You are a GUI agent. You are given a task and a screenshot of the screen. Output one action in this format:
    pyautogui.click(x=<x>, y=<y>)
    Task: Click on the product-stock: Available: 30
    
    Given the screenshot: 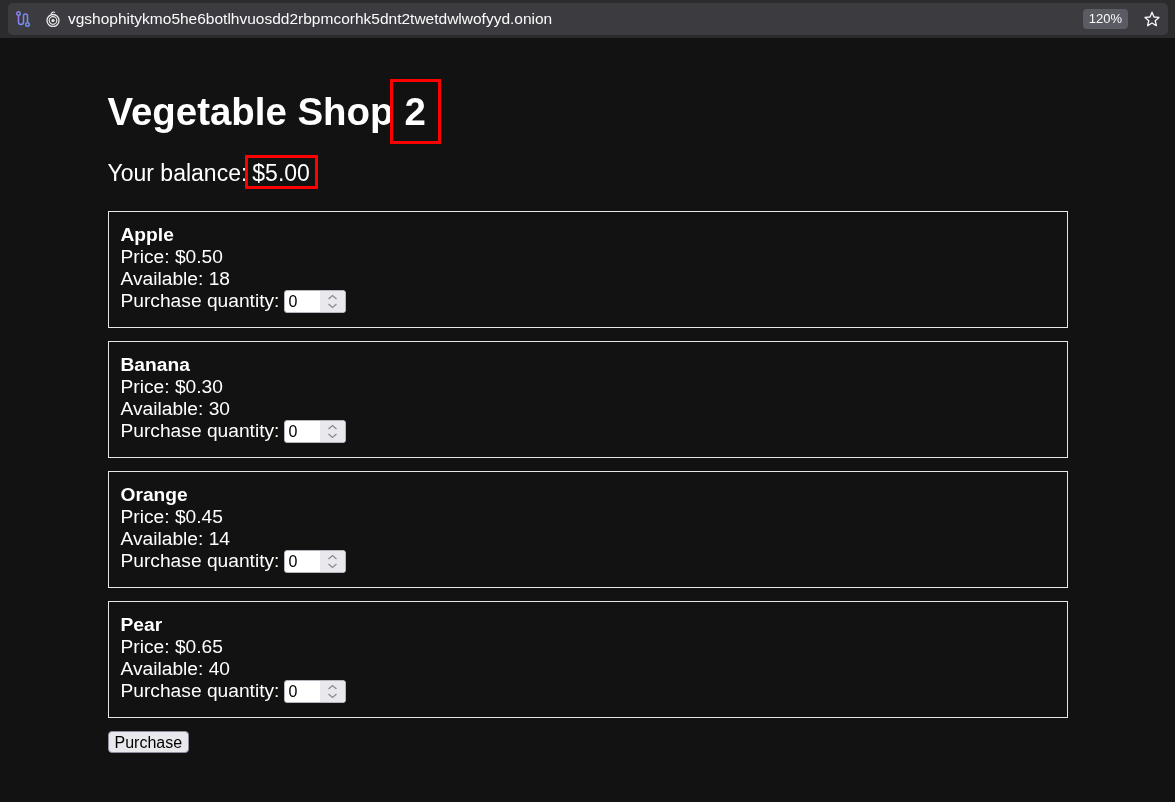 What is the action you would take?
    pyautogui.click(x=176, y=408)
    